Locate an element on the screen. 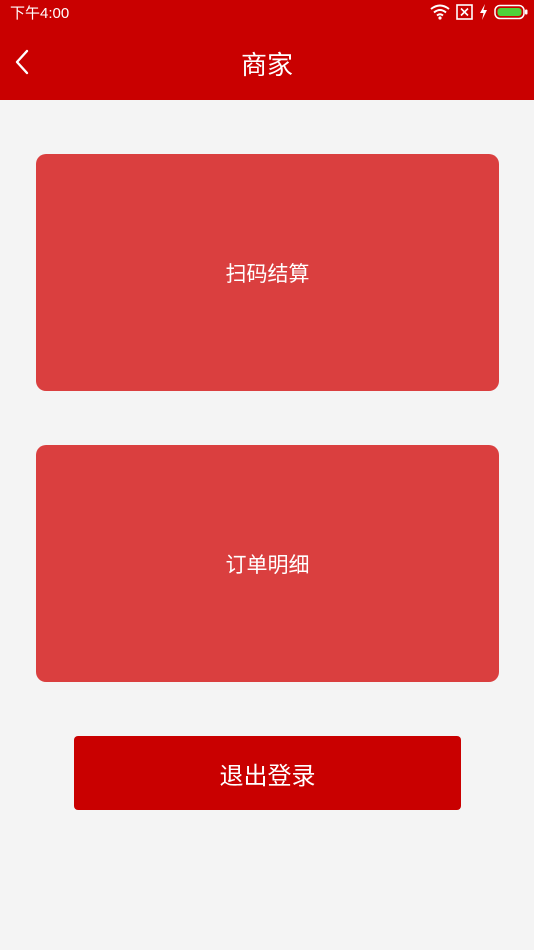 This screenshot has height=950, width=534. scan-checkout-label: 扫码结算 is located at coordinates (267, 273).